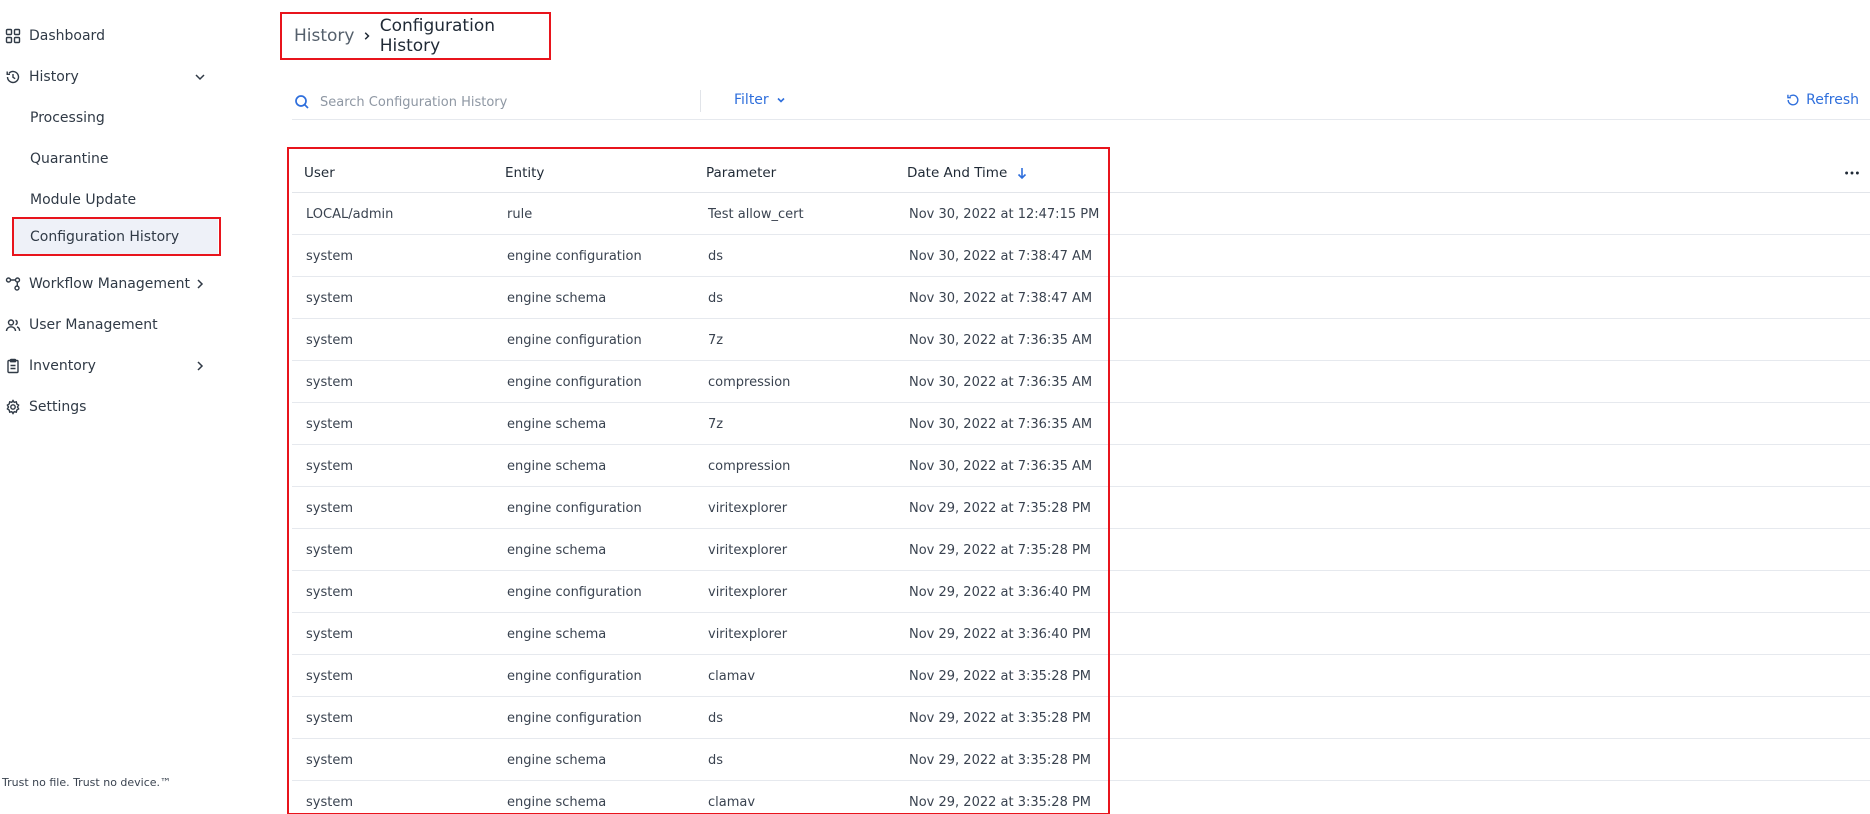 This screenshot has height=814, width=1870. Describe the element at coordinates (83, 200) in the screenshot. I see `sidebar-item-label: Module Update` at that location.